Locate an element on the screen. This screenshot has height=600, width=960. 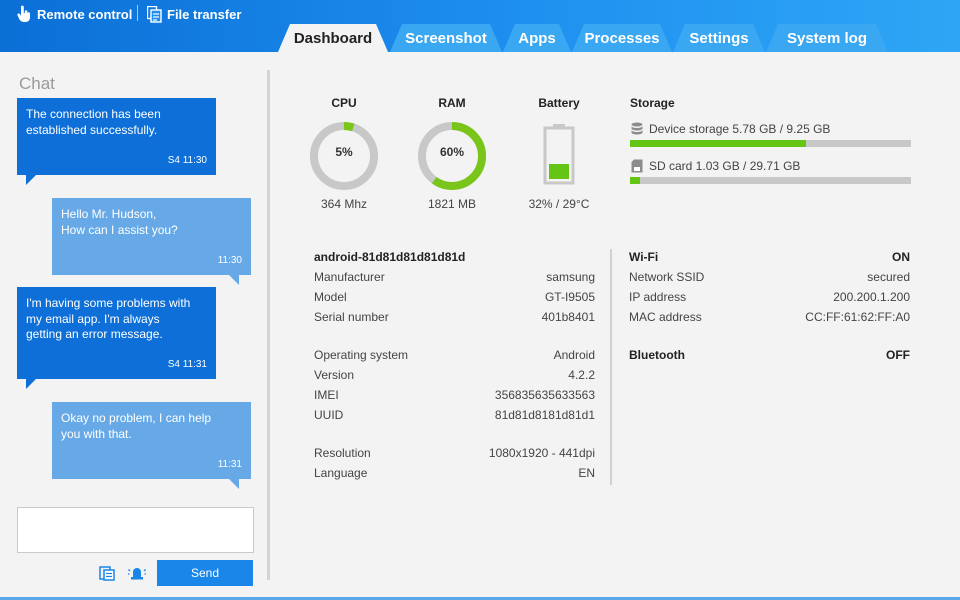
tab-apps: Apps is located at coordinates (537, 38).